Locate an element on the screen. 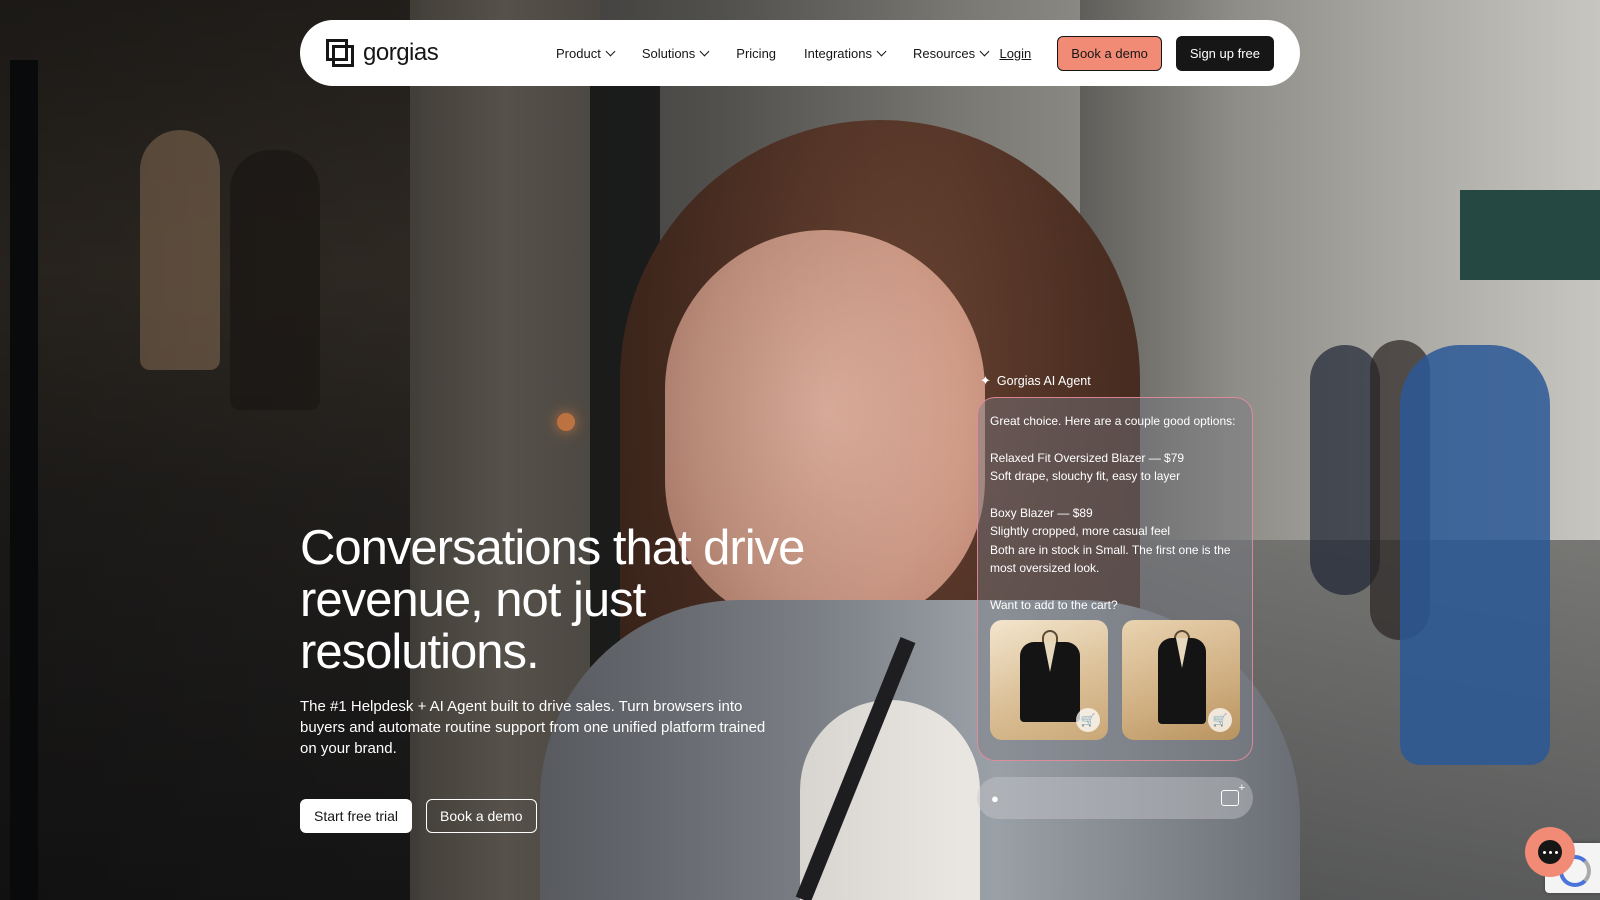 The height and width of the screenshot is (900, 1600). ai-agent-name: Gorgias AI Agent is located at coordinates (1043, 381).